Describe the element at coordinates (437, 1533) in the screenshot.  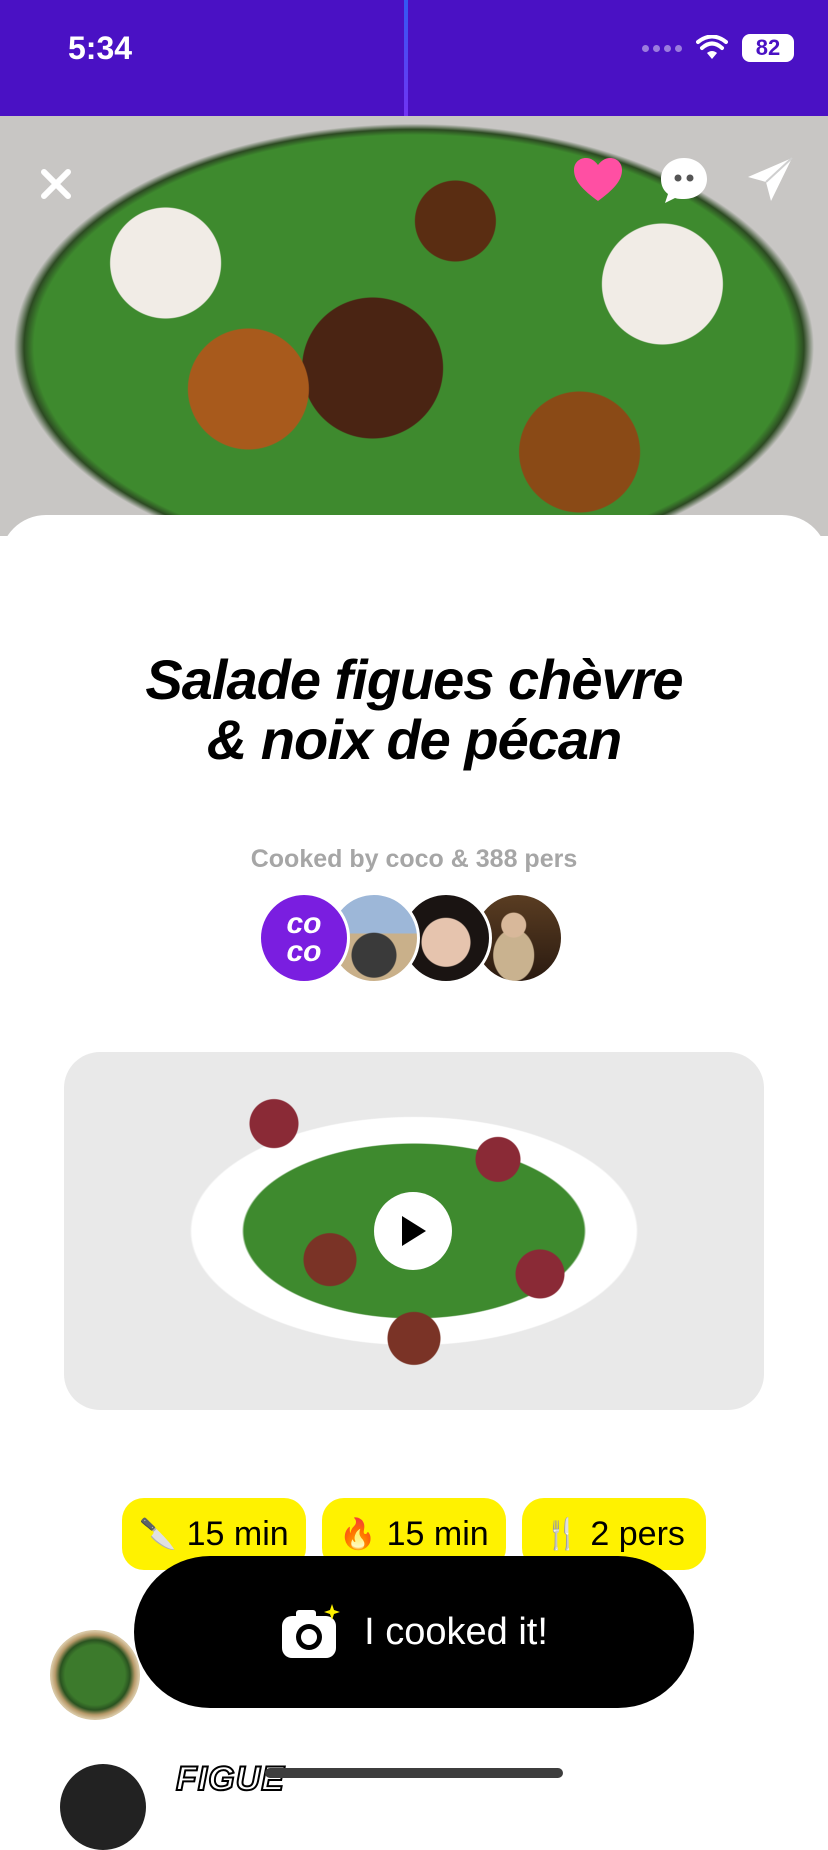
I see `cook-time-label: 15 min` at that location.